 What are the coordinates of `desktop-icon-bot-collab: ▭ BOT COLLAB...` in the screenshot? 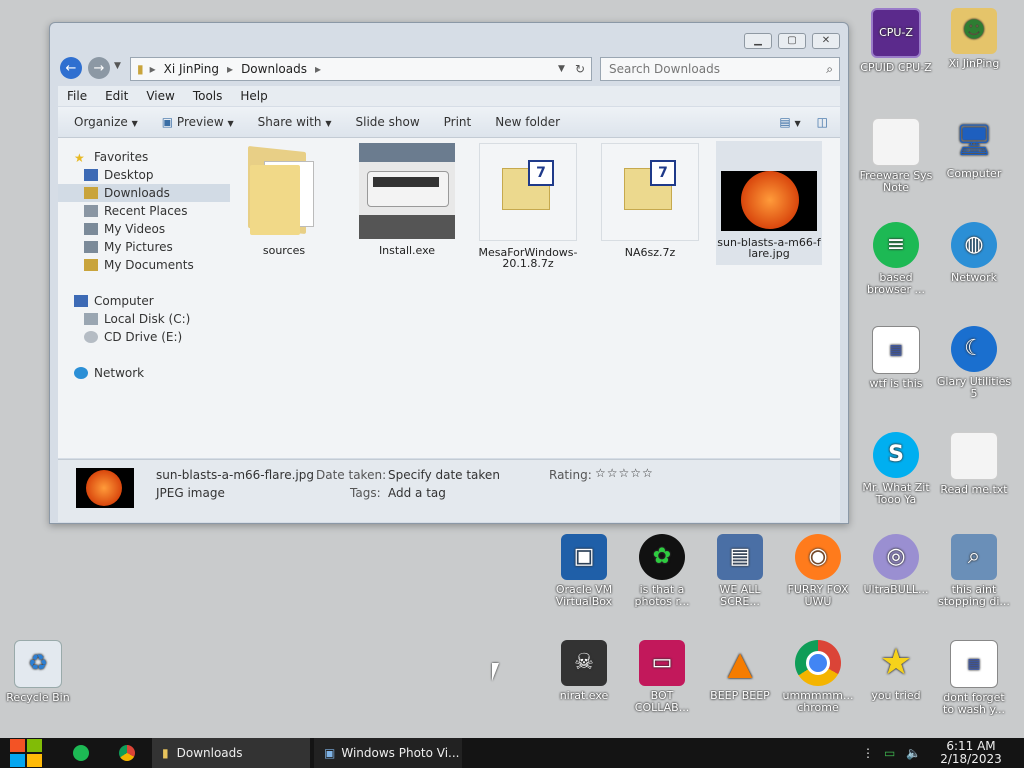 It's located at (662, 677).